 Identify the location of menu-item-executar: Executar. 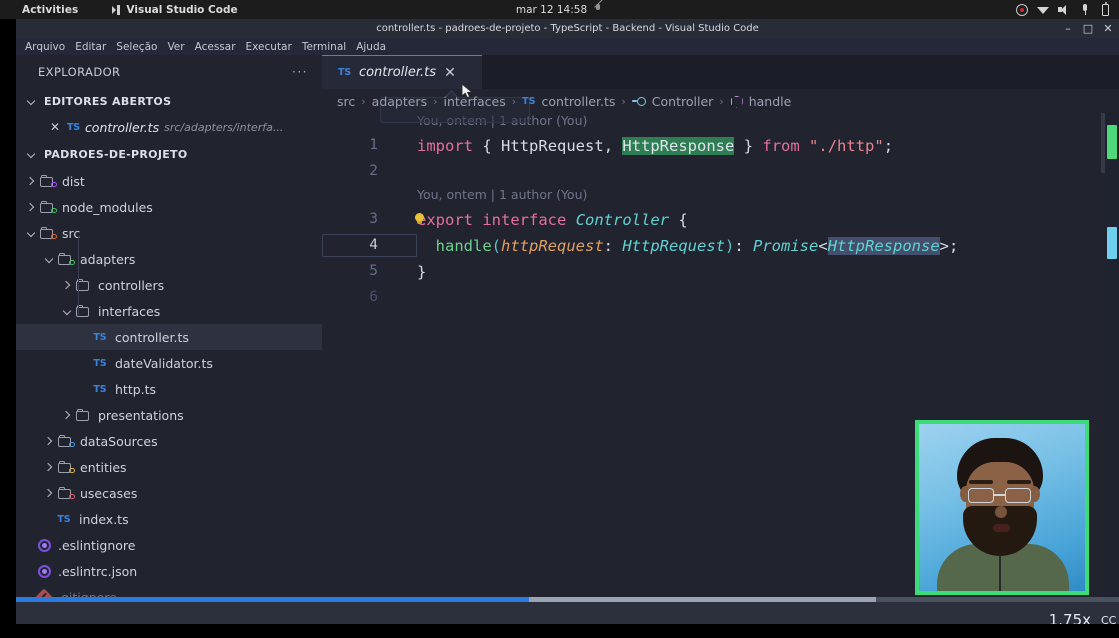
(269, 47).